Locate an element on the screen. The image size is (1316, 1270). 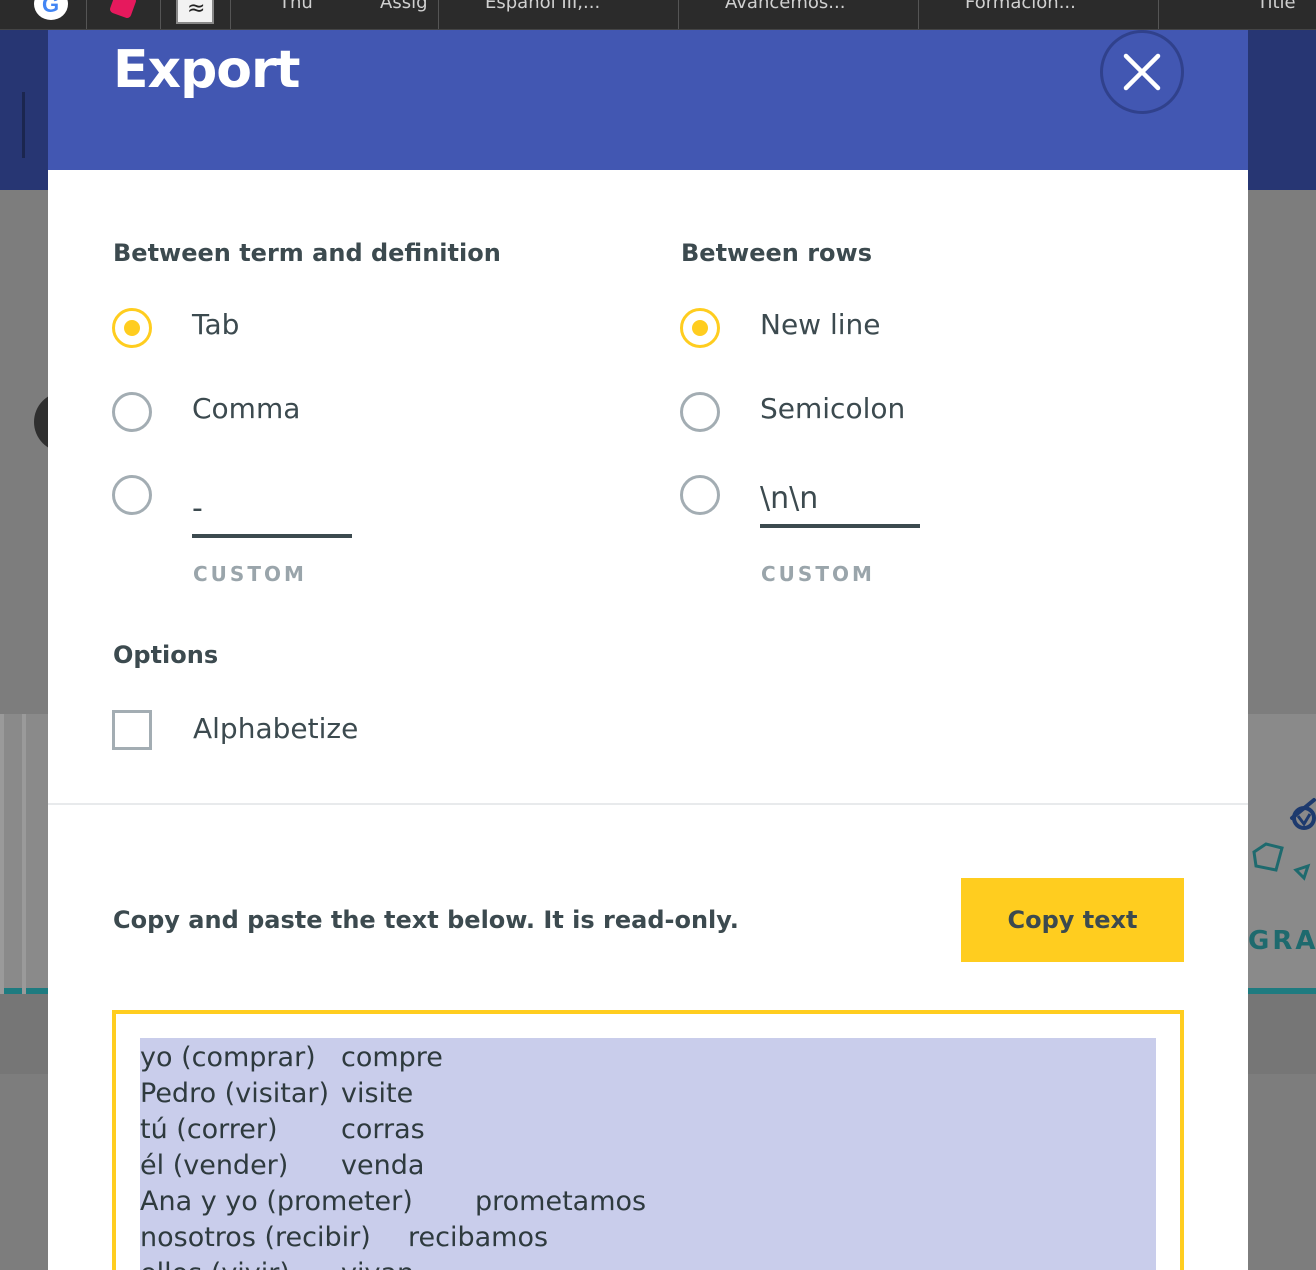
radio-new-line: New line is located at coordinates (830, 328).